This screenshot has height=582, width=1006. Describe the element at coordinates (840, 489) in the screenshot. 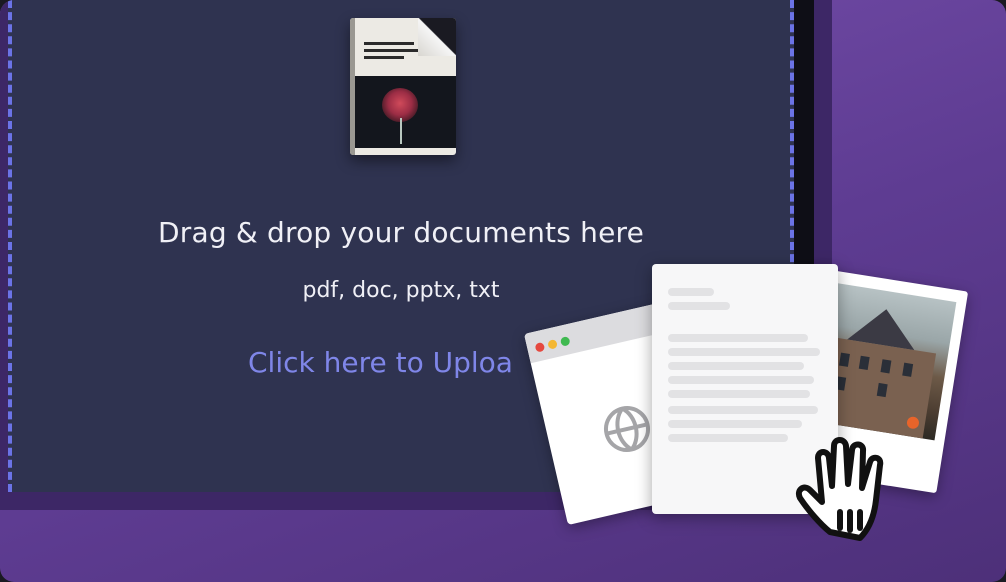

I see `grab-hand-icon` at that location.